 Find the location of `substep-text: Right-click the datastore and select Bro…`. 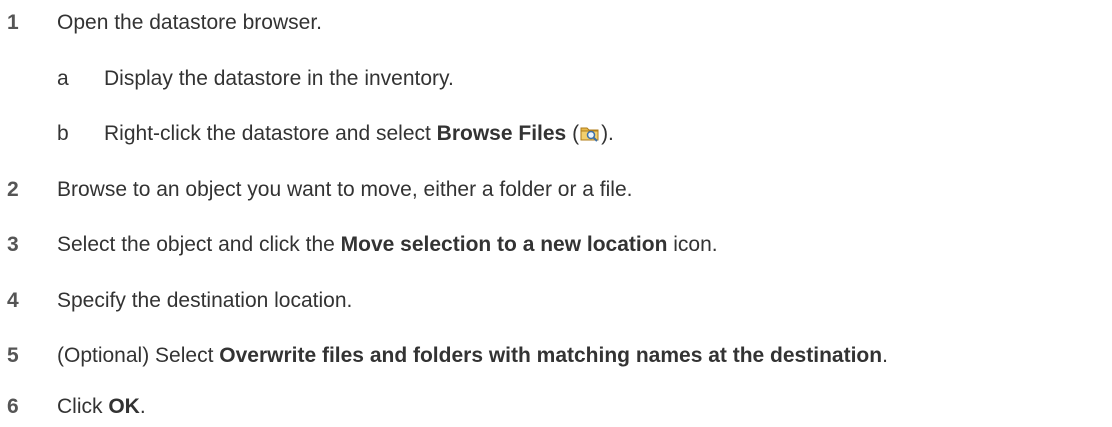

substep-text: Right-click the datastore and select Bro… is located at coordinates (359, 134).